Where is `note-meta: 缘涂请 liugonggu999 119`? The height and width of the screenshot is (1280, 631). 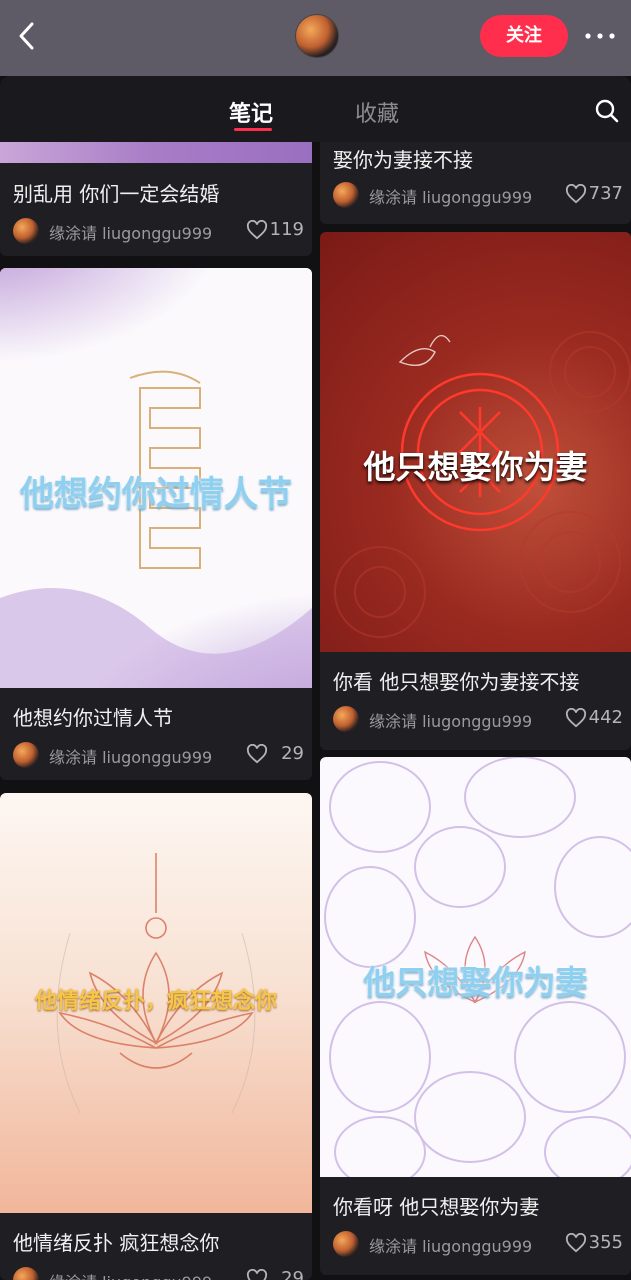
note-meta: 缘涂请 liugonggu999 119 is located at coordinates (158, 231).